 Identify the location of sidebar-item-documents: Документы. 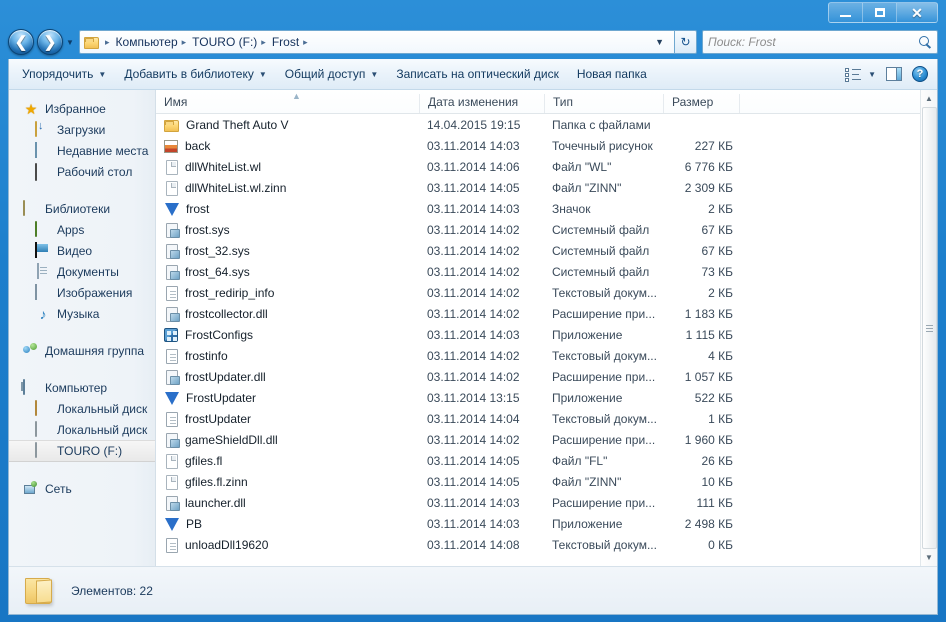
(82, 271).